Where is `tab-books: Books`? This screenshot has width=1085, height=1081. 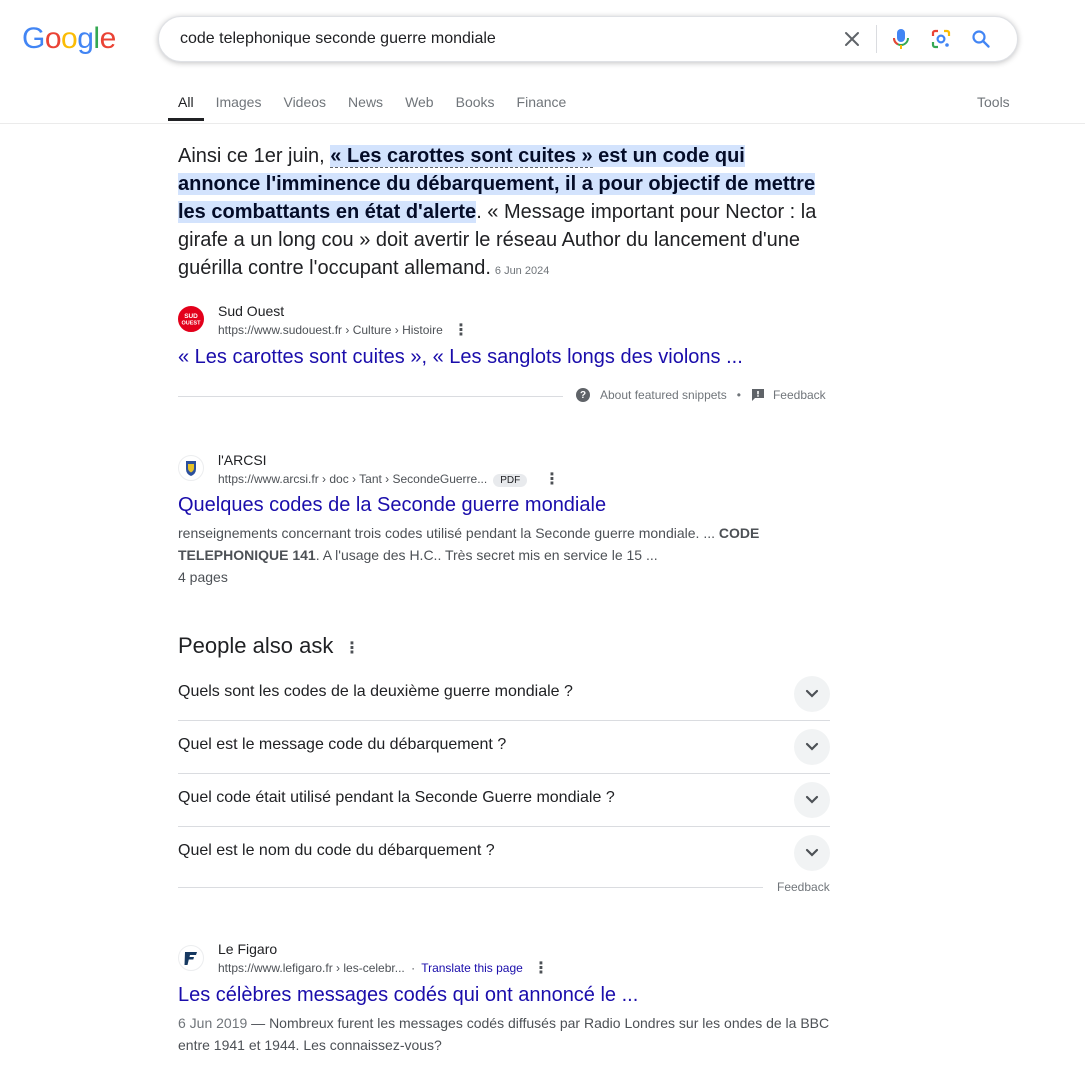
tab-books: Books is located at coordinates (475, 106).